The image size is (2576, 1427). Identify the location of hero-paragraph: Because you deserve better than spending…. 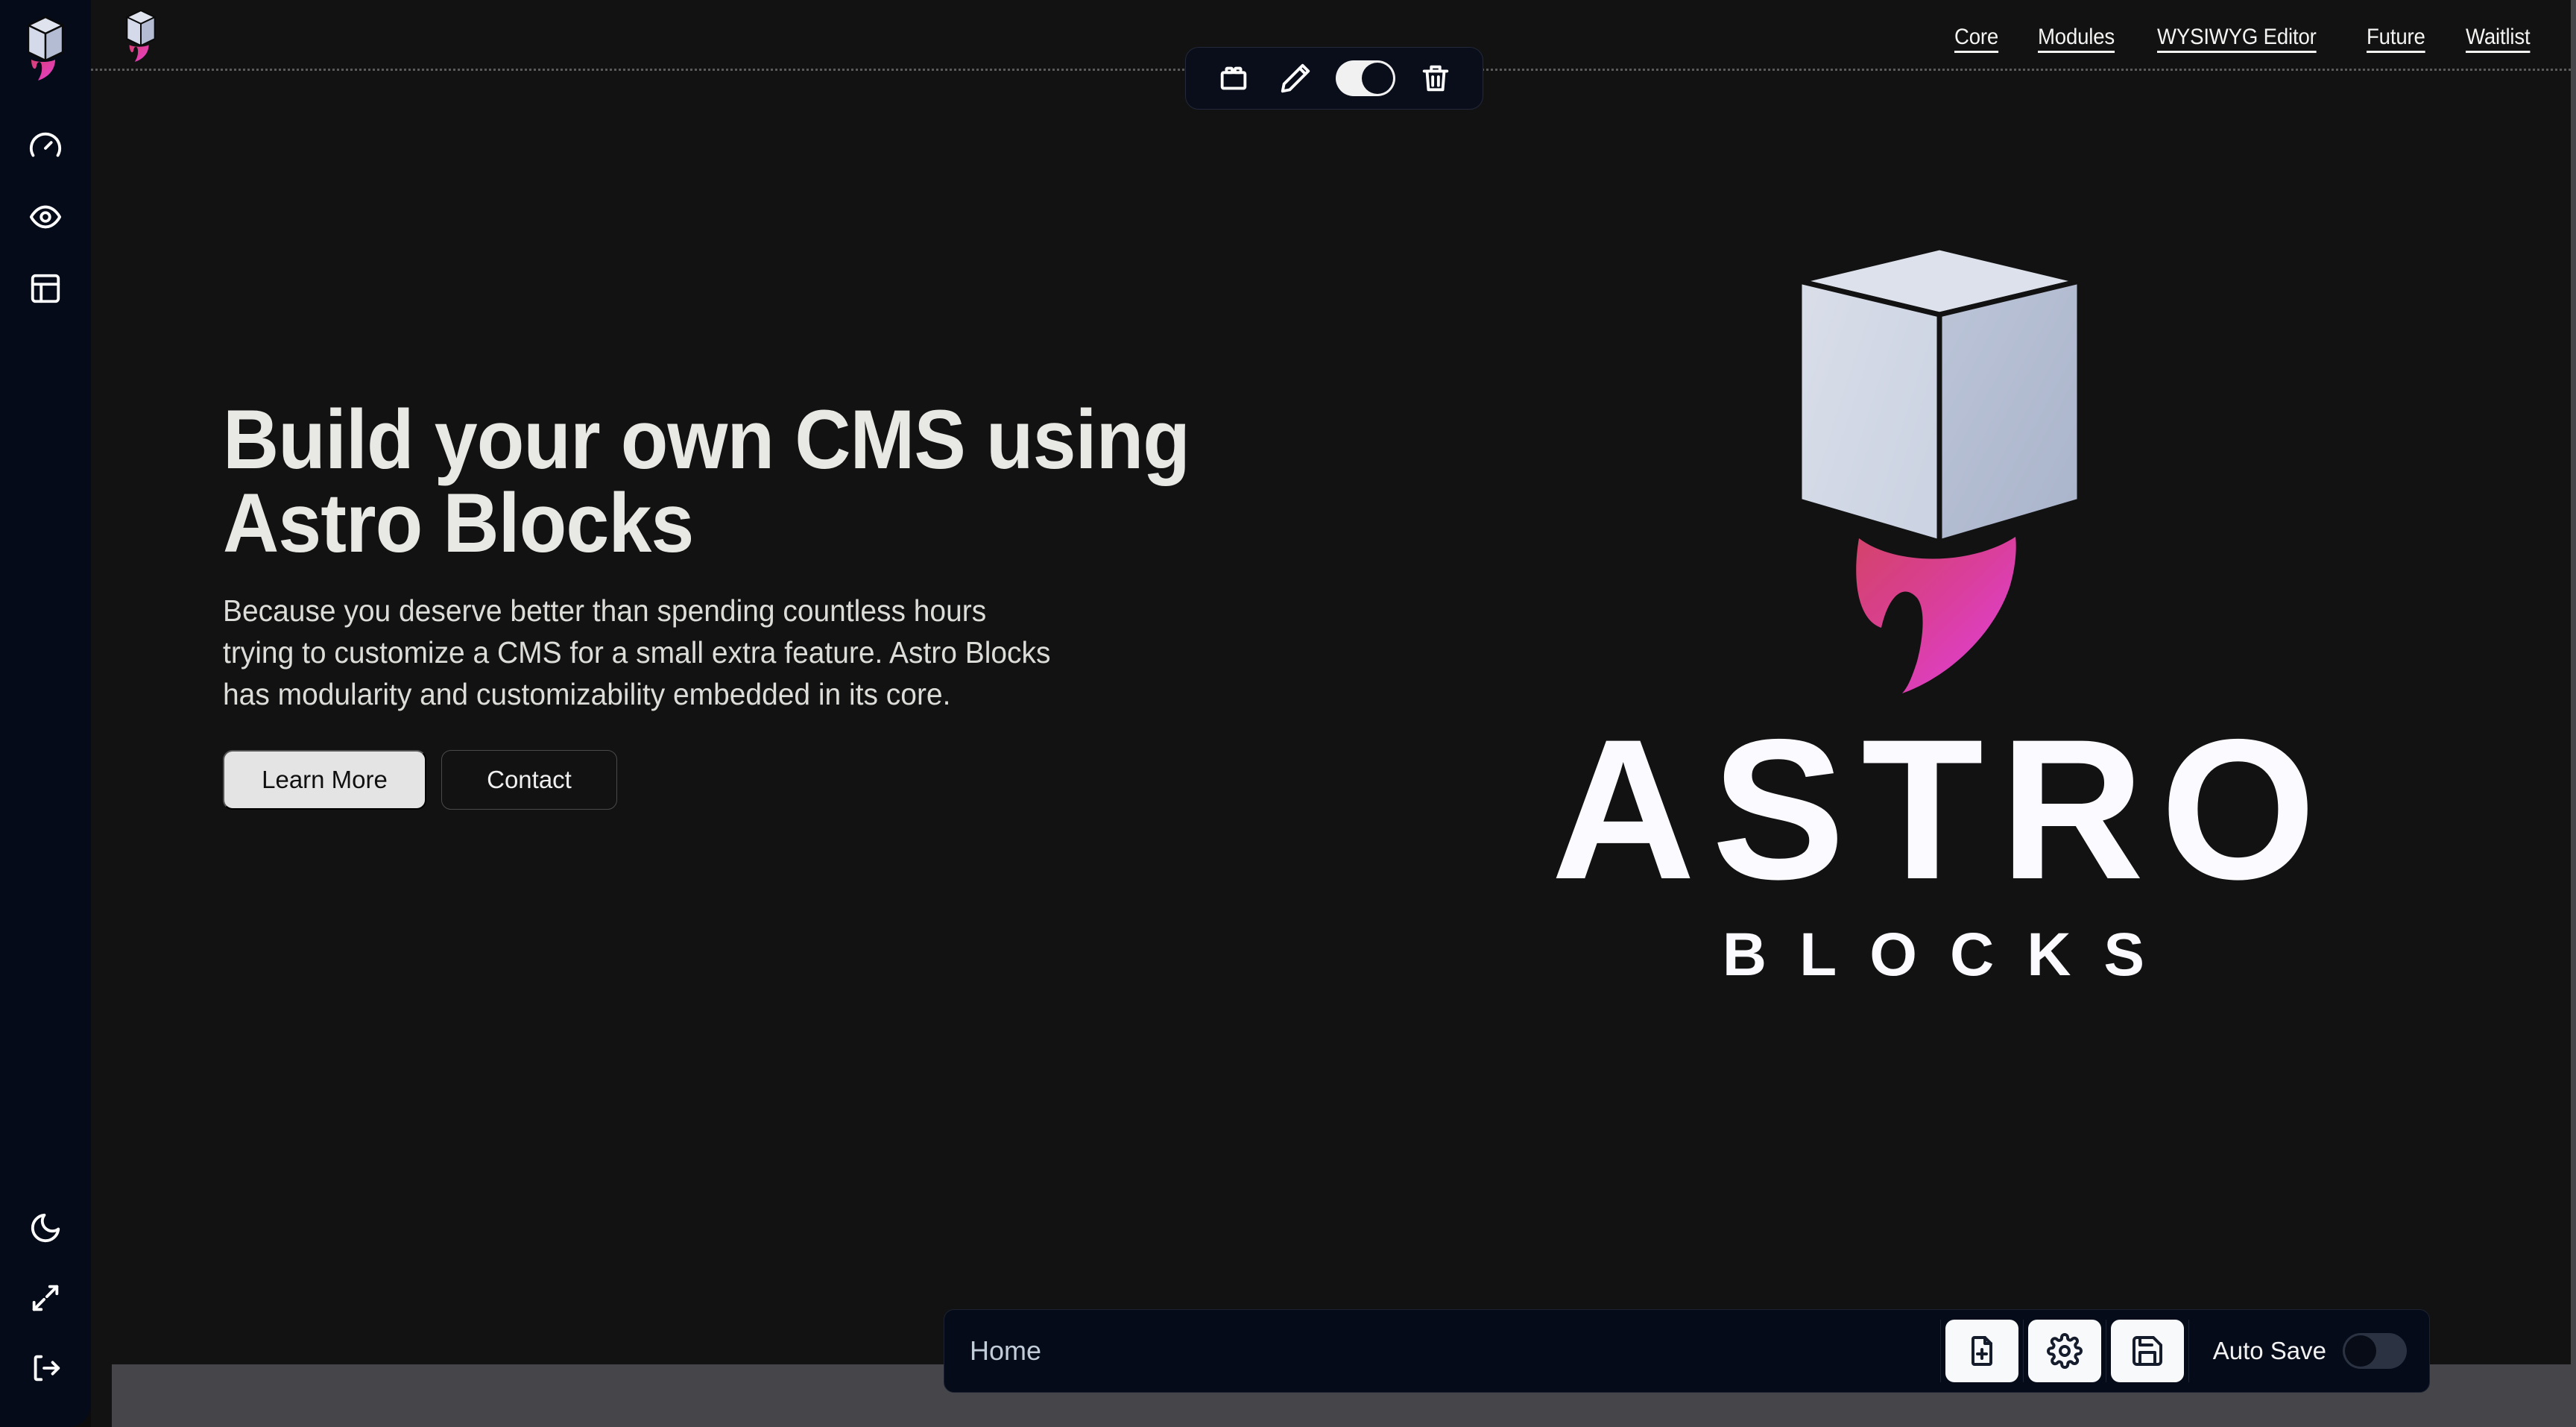
(648, 652).